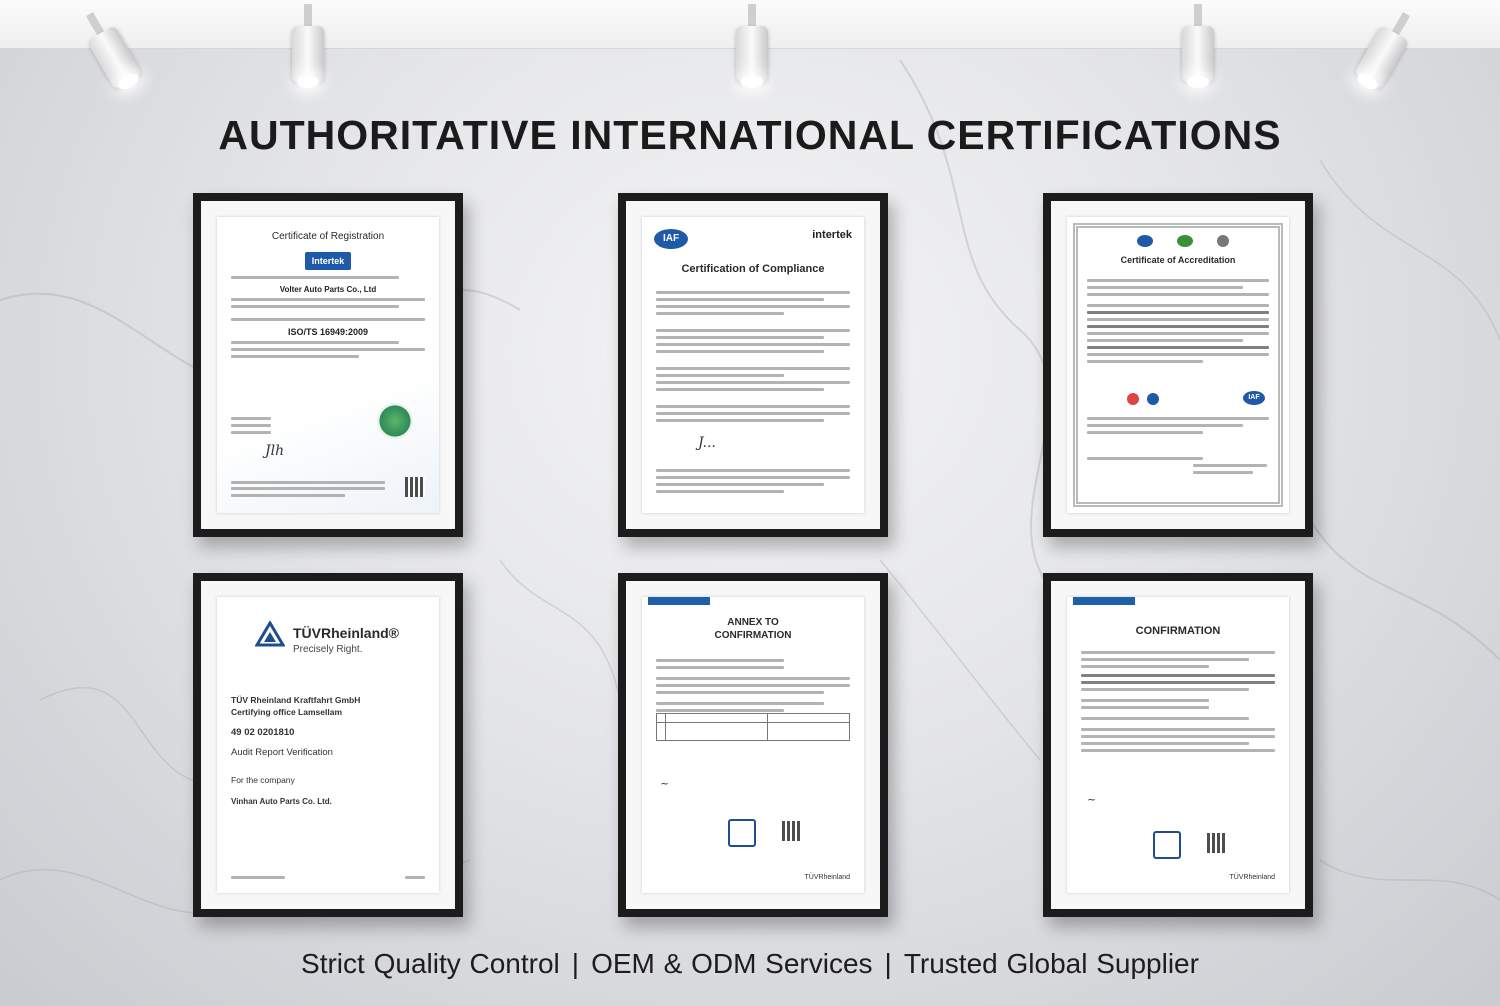 Image resolution: width=1500 pixels, height=1006 pixels. What do you see at coordinates (296, 700) in the screenshot?
I see `issuer-name: TÜV Rheinland Kraftfahrt GmbH` at bounding box center [296, 700].